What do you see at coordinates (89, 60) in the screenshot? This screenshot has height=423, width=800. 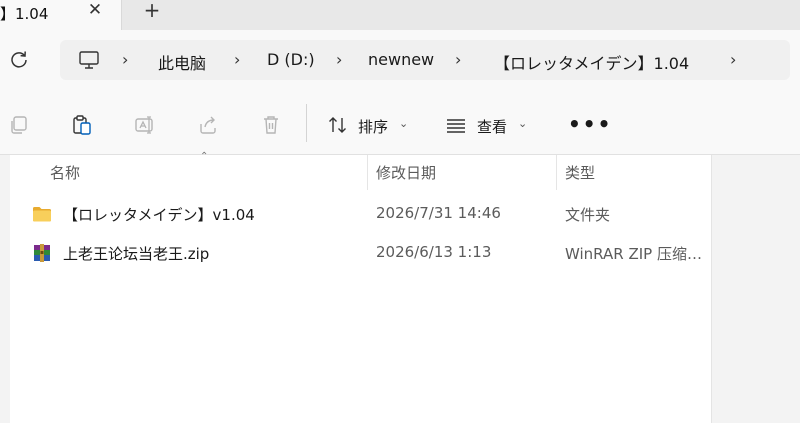 I see `this-pc-icon` at bounding box center [89, 60].